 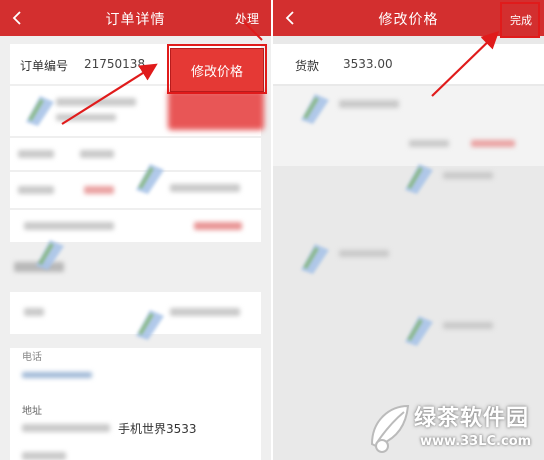 I want to click on blurred-red-button, so click(x=216, y=110).